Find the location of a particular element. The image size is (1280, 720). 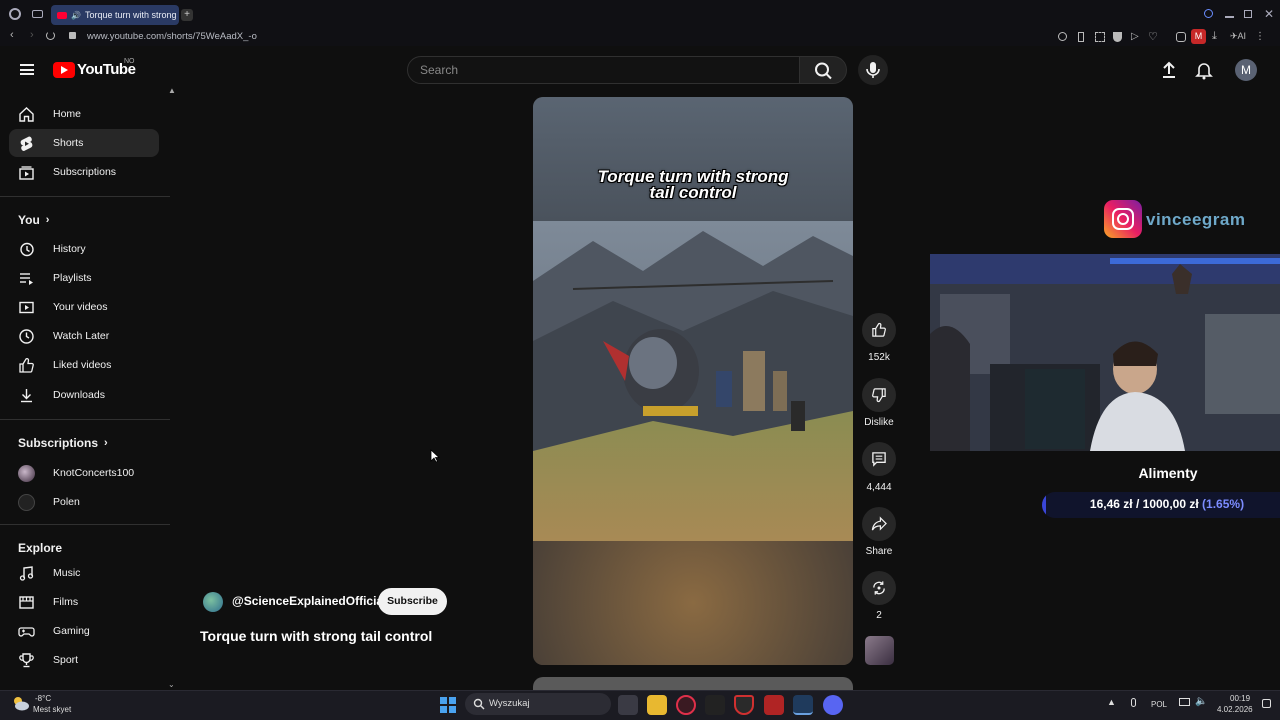

sidebar-heading-label: Subscriptions is located at coordinates (58, 443).